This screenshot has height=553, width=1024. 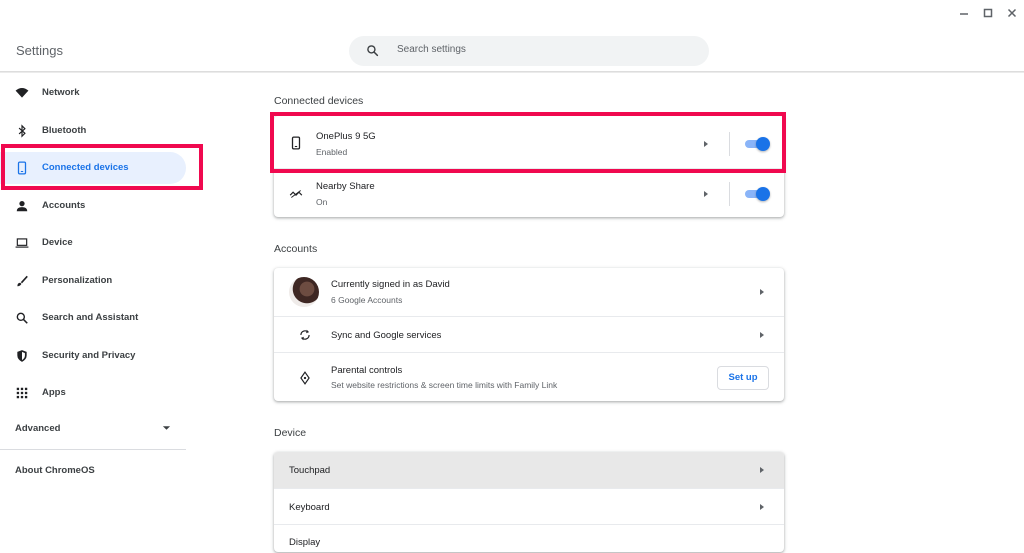 What do you see at coordinates (22, 243) in the screenshot?
I see `laptop-icon` at bounding box center [22, 243].